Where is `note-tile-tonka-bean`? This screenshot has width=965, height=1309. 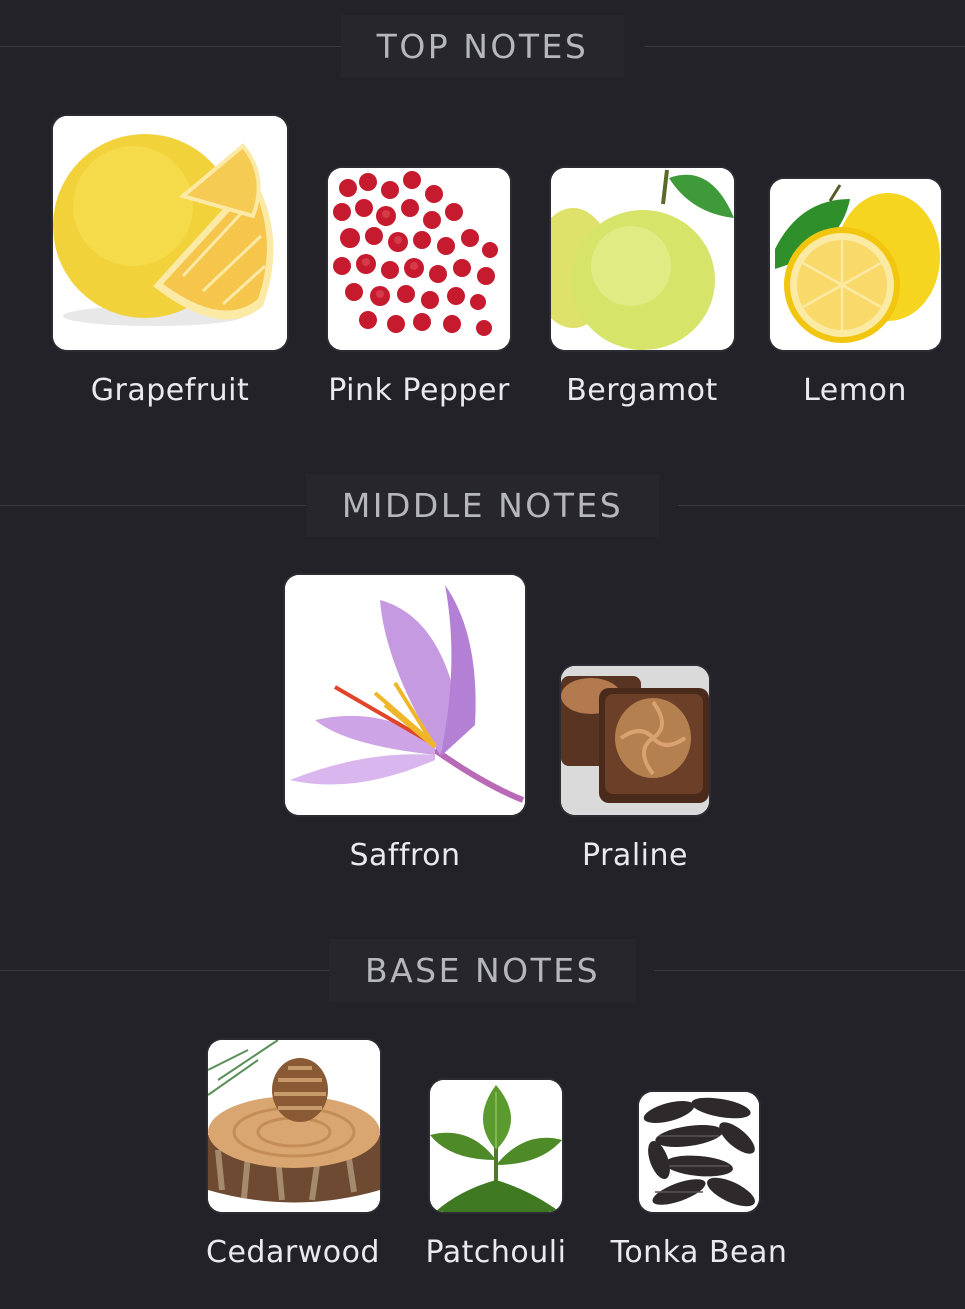 note-tile-tonka-bean is located at coordinates (699, 1152).